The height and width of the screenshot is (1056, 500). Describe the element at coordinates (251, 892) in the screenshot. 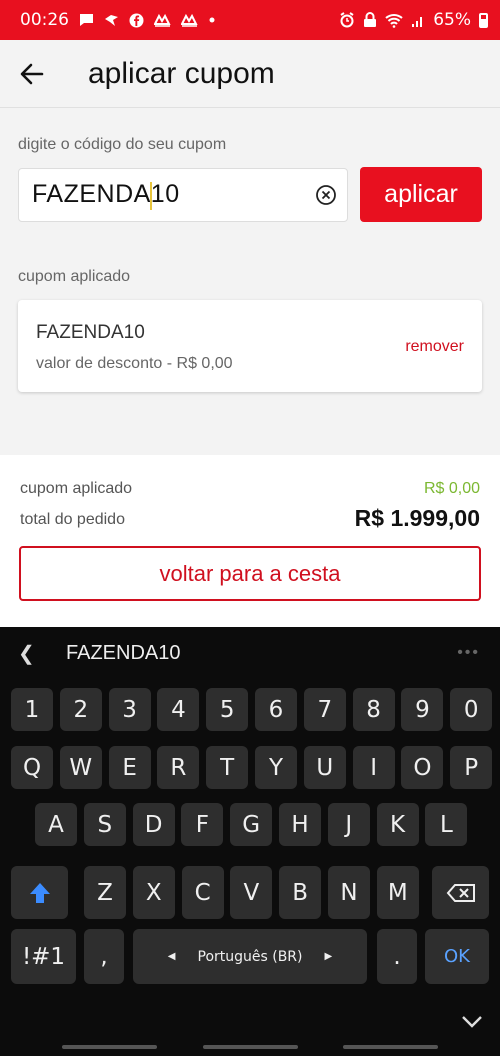

I see `key-v: V` at that location.